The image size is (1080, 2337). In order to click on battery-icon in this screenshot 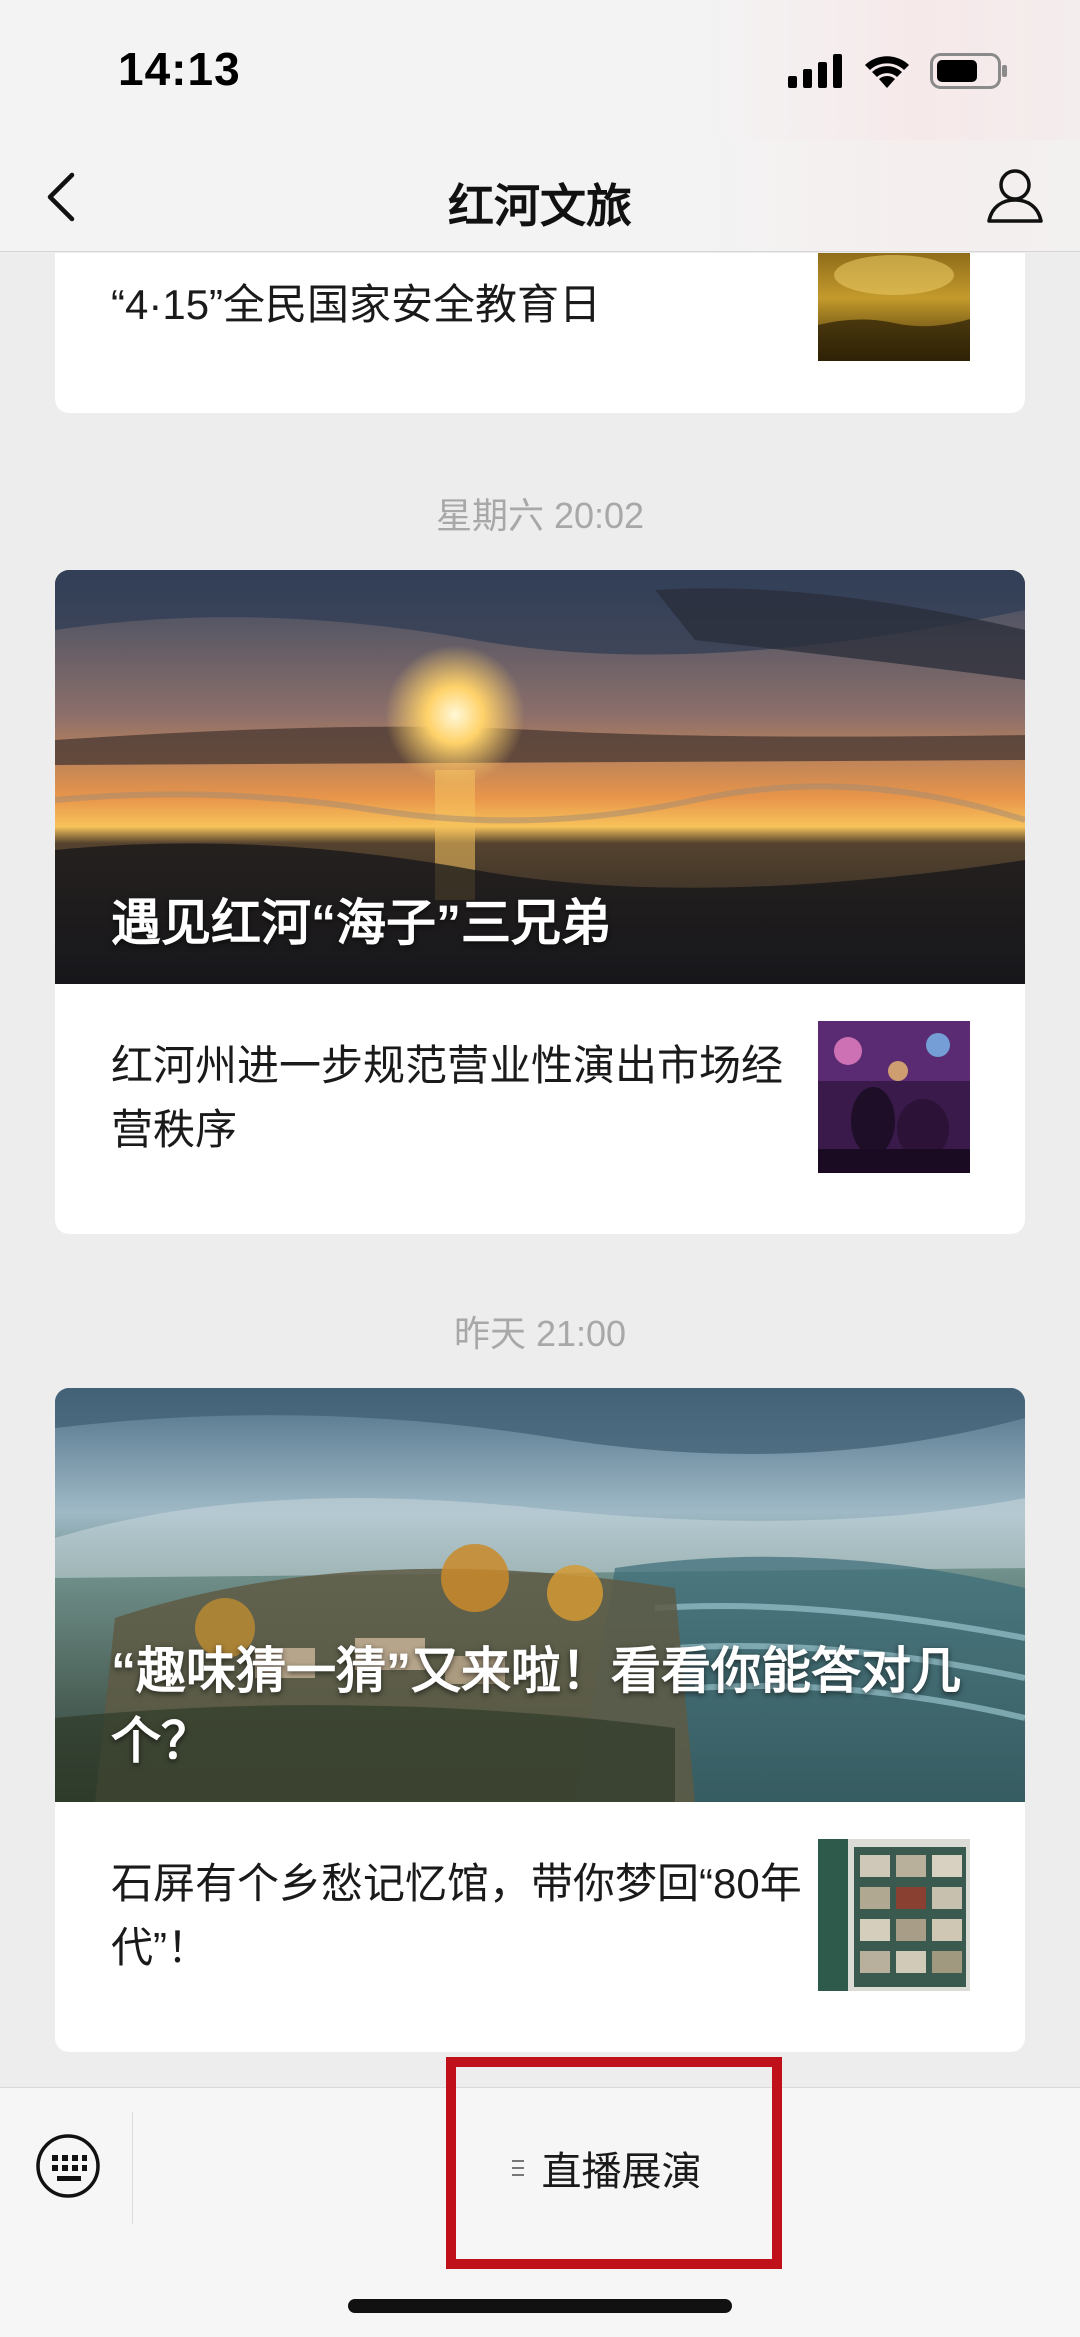, I will do `click(968, 71)`.